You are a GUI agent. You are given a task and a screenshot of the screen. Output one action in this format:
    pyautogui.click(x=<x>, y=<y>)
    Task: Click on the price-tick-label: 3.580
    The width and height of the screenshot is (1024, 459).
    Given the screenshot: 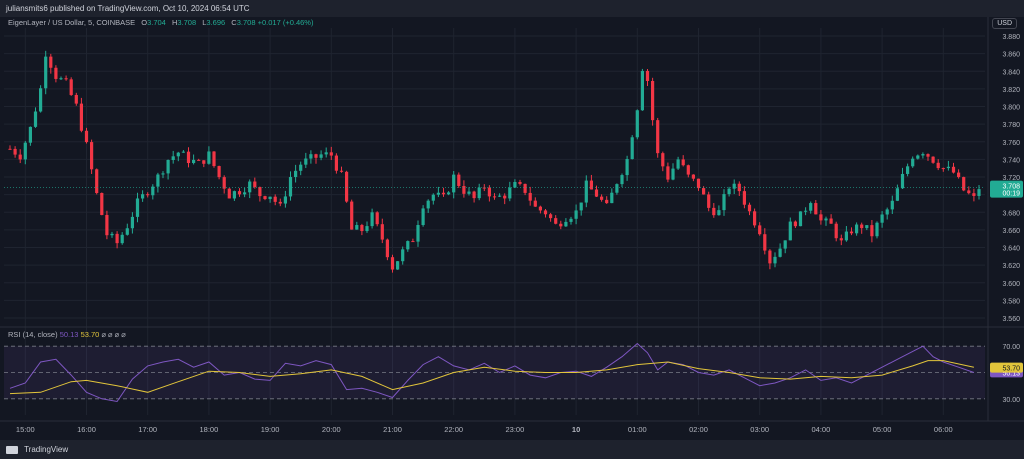 What is the action you would take?
    pyautogui.click(x=1011, y=301)
    